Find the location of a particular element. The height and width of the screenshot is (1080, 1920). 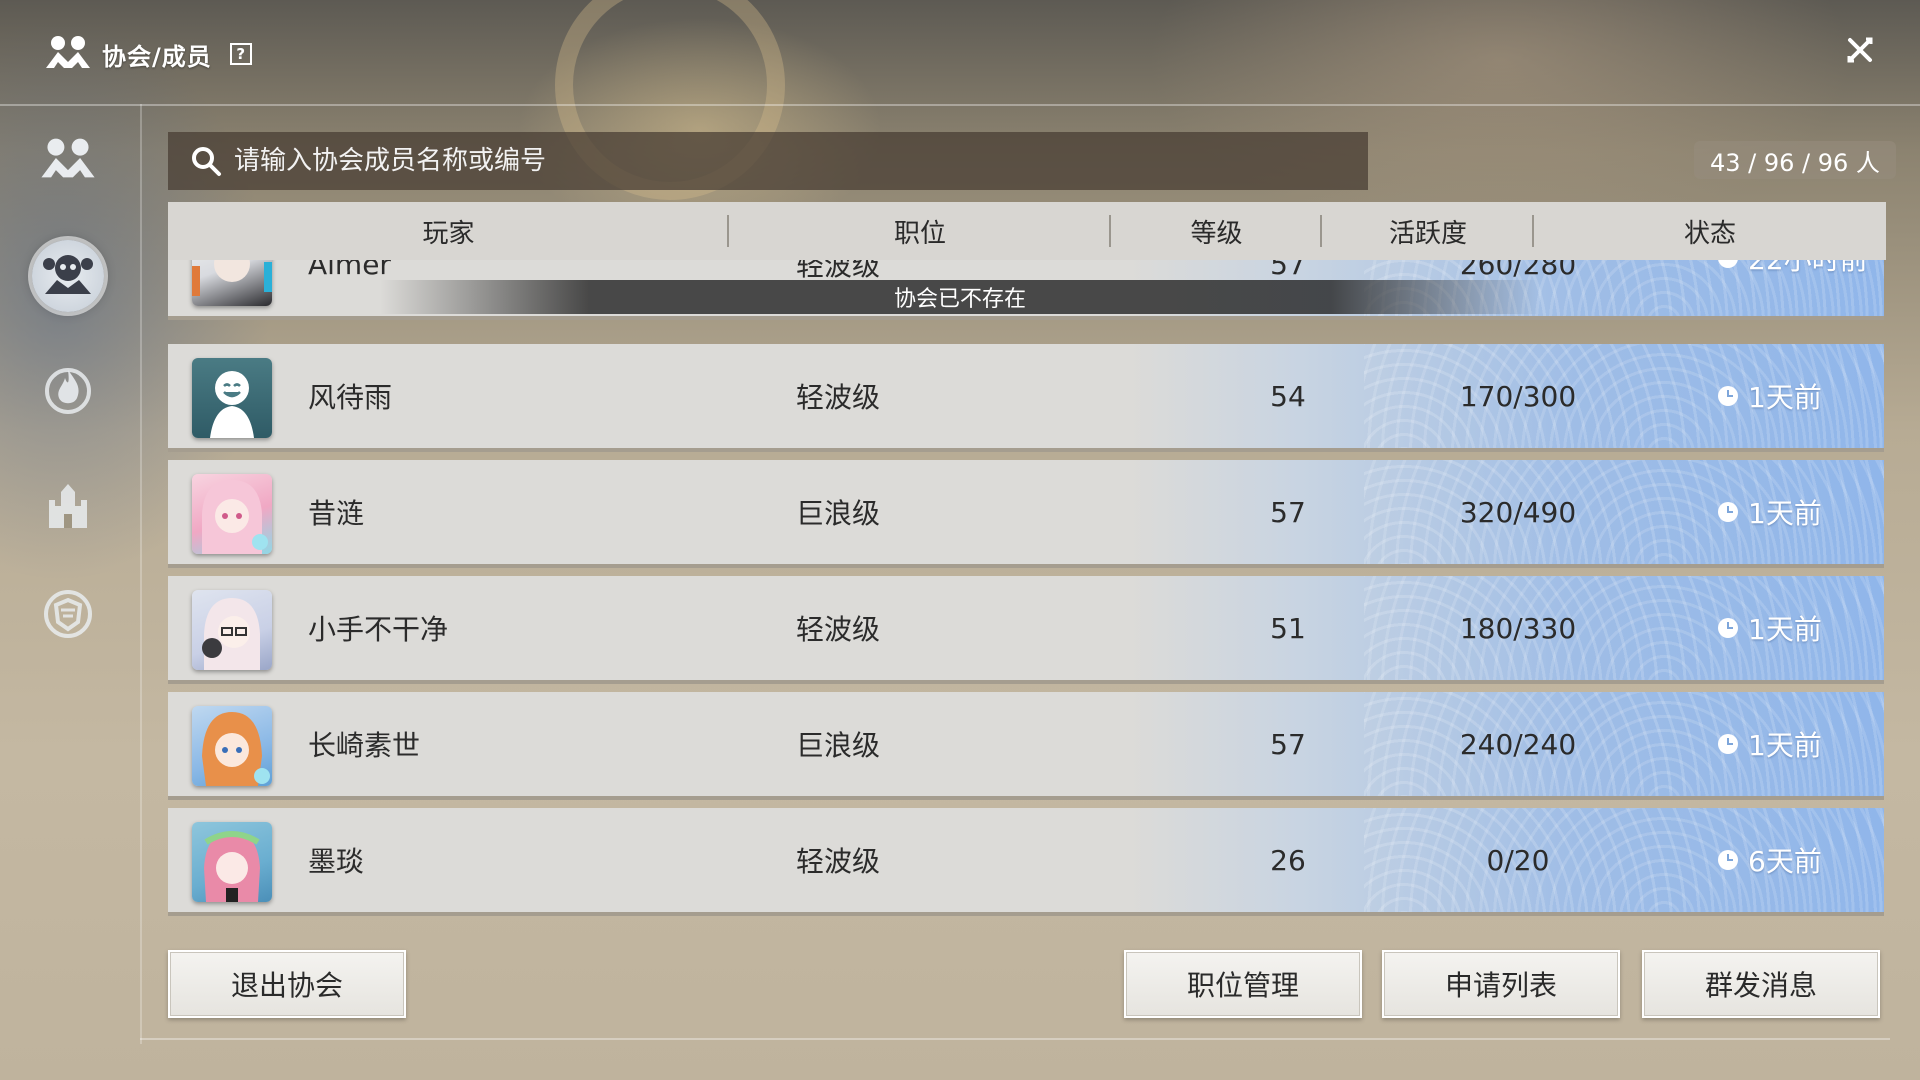

shield-icon is located at coordinates (68, 616).